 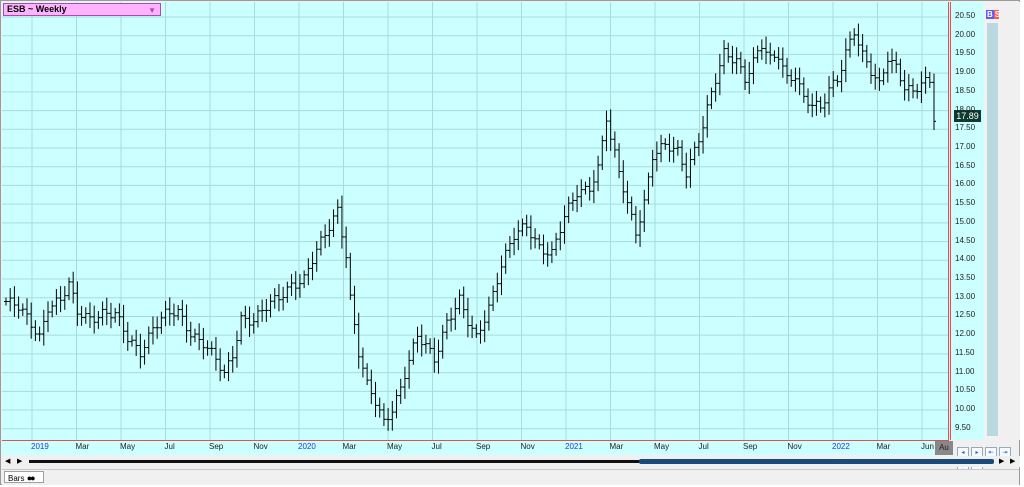 What do you see at coordinates (965, 109) in the screenshot?
I see `price-tick-label: 18.00` at bounding box center [965, 109].